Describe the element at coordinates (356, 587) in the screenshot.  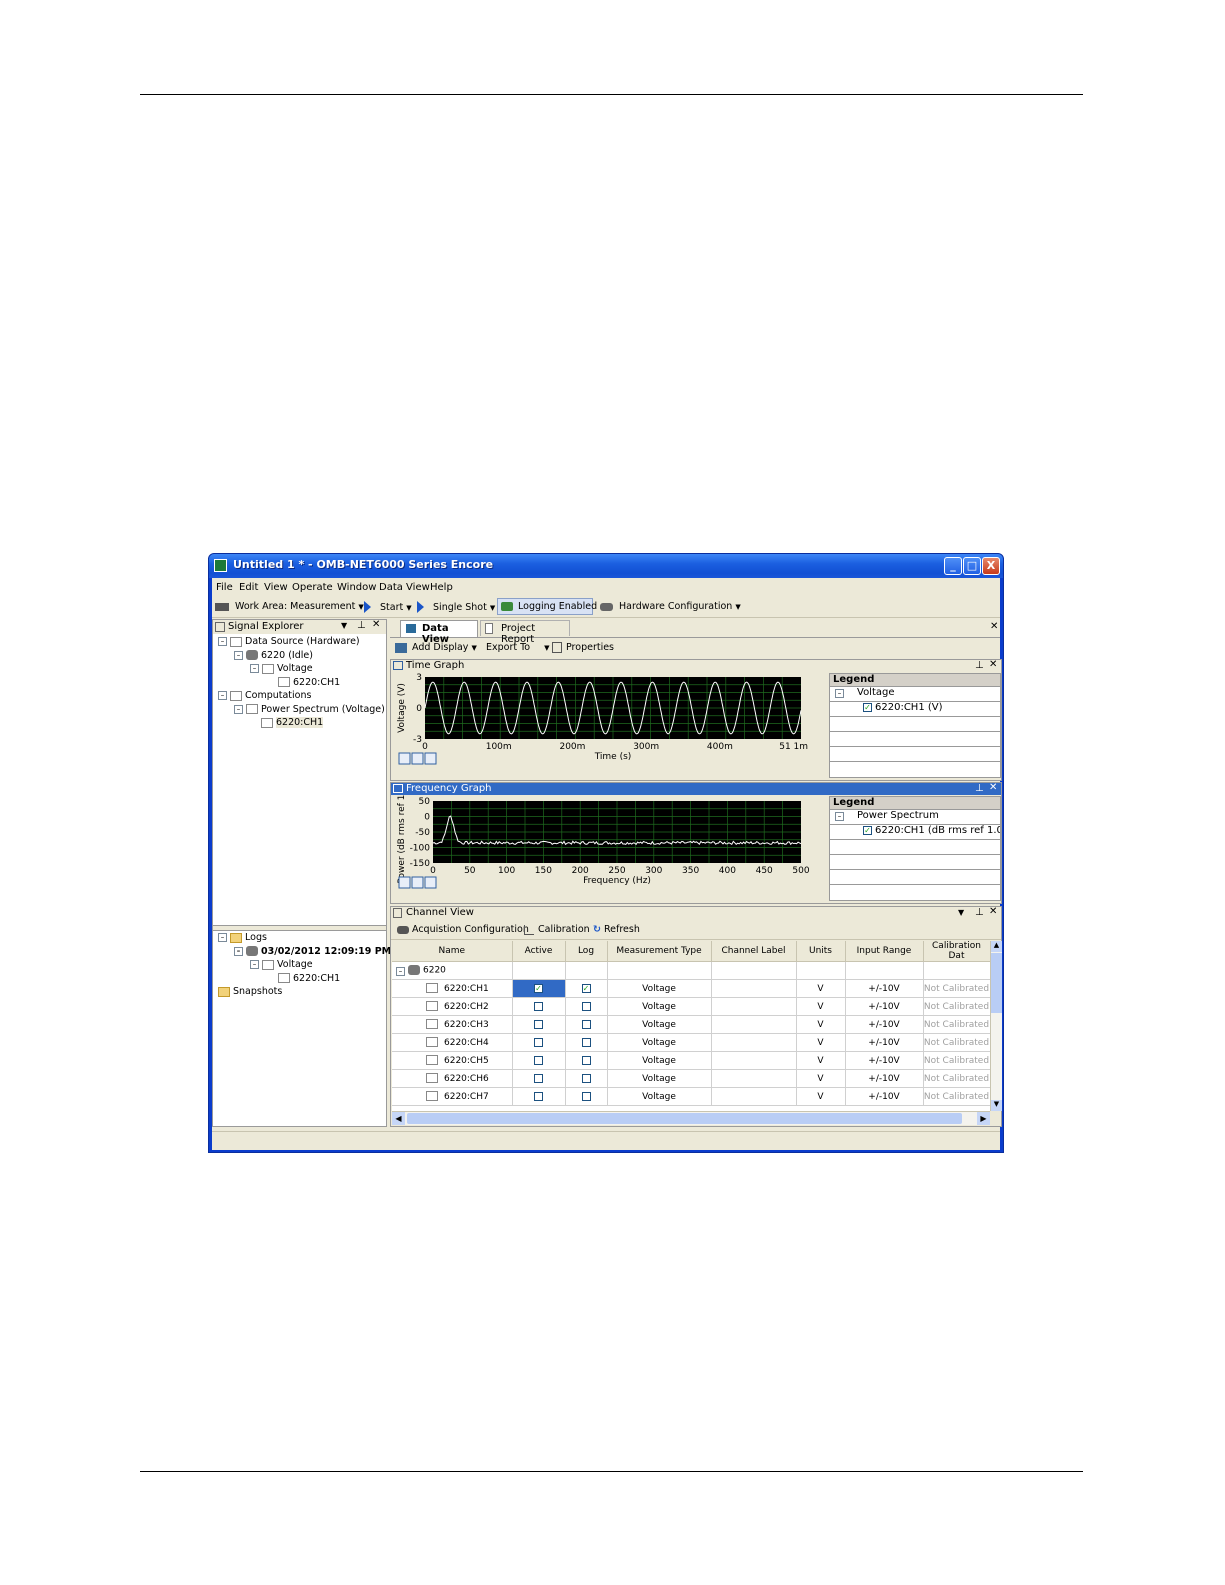
I see `menu-window: Window` at that location.